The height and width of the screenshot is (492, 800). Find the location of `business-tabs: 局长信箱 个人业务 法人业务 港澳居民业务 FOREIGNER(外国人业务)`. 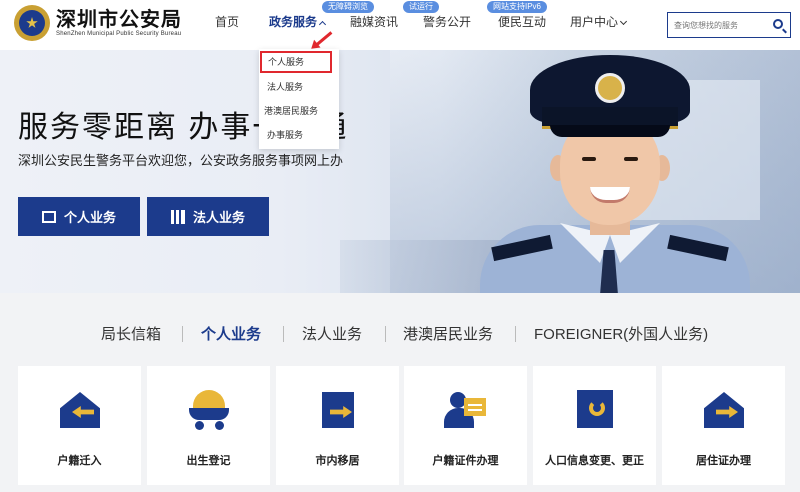

business-tabs: 局长信箱 个人业务 法人业务 港澳居民业务 FOREIGNER(外国人业务) is located at coordinates (400, 335).